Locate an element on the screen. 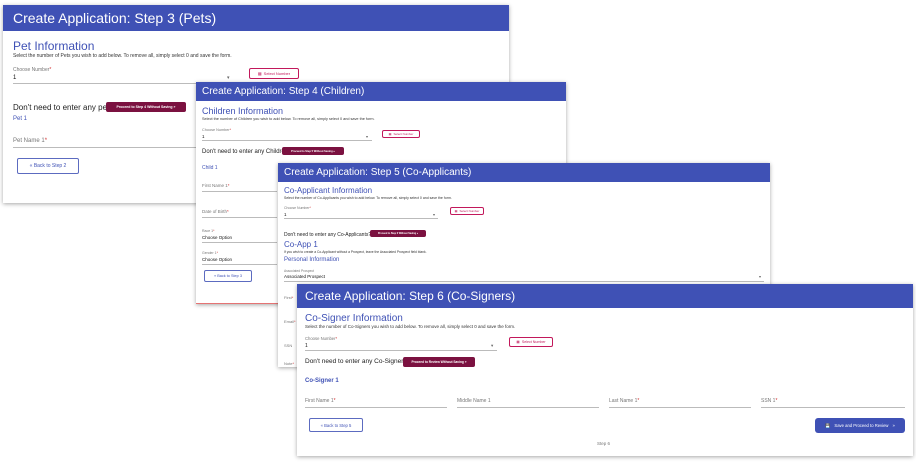 This screenshot has height=464, width=916. step4-back-button: « Back to Step 3 is located at coordinates (228, 276).